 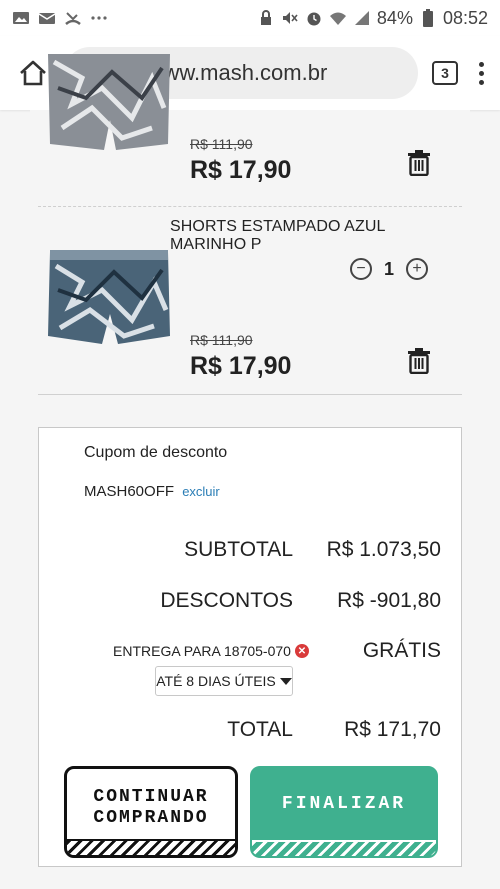 I want to click on total-label: TOTAL, so click(x=260, y=729).